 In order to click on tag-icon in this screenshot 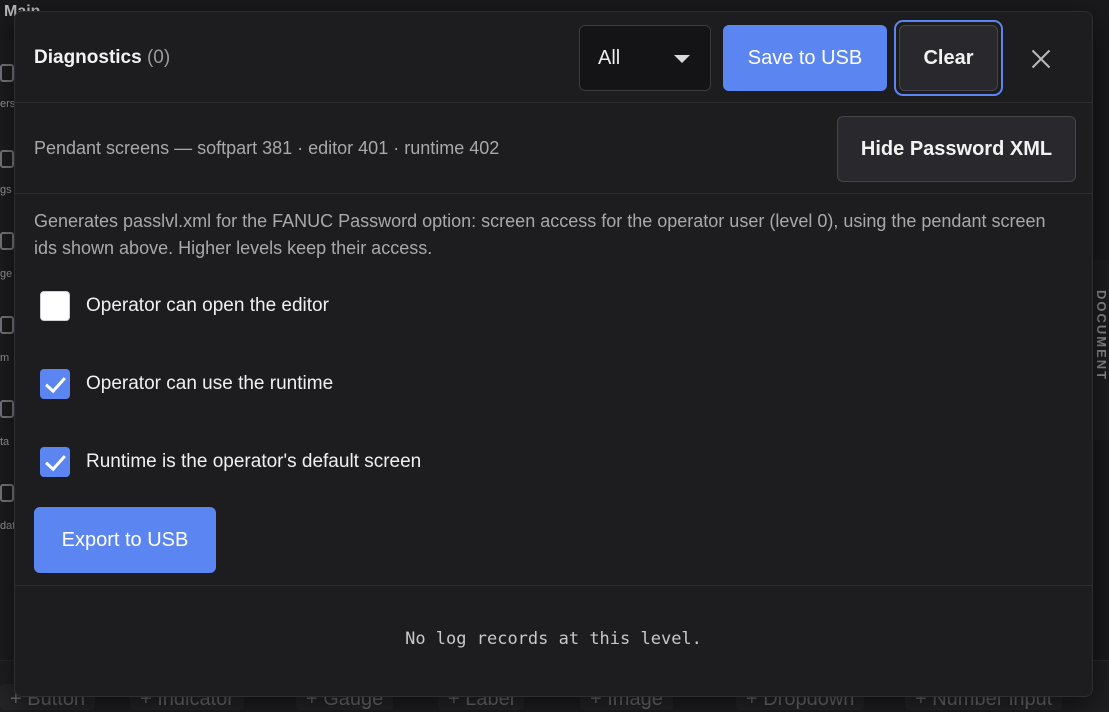, I will do `click(7, 159)`.